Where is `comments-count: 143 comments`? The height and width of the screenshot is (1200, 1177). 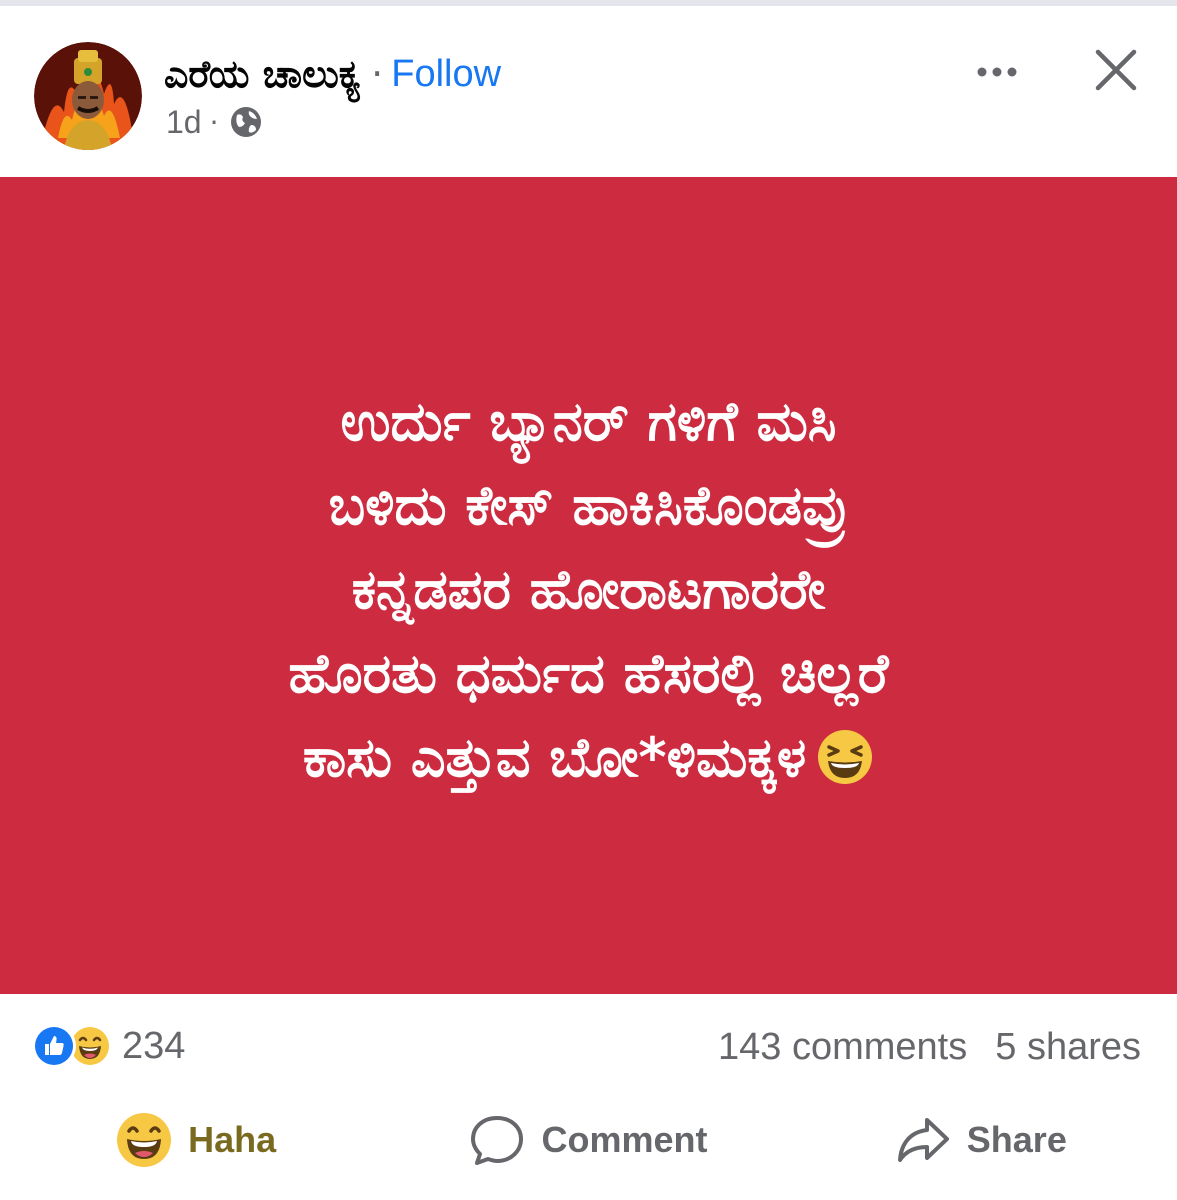
comments-count: 143 comments is located at coordinates (842, 1047).